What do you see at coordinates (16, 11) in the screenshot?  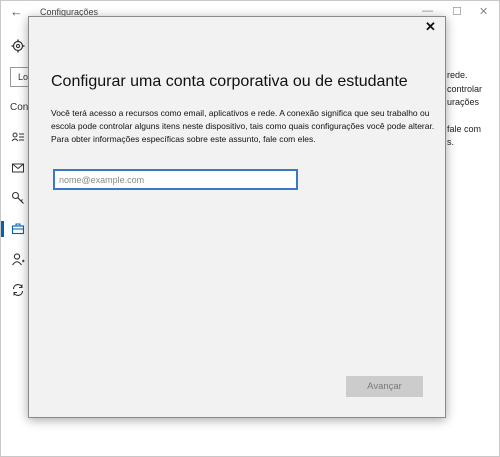 I see `back-arrow-icon: ←` at bounding box center [16, 11].